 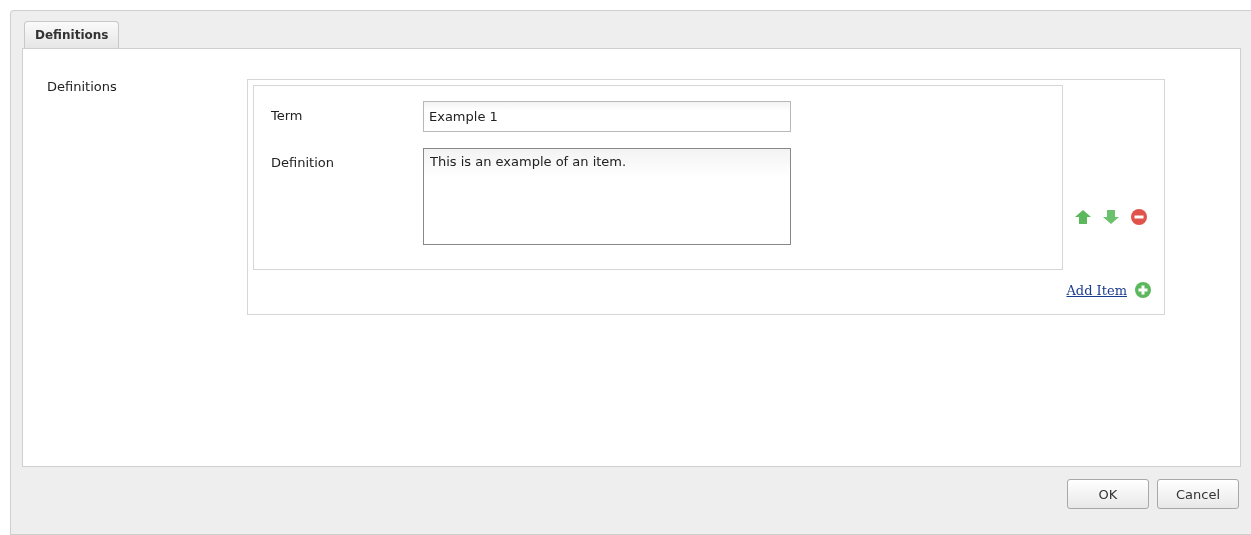 What do you see at coordinates (1108, 494) in the screenshot?
I see `dialog-button: OK` at bounding box center [1108, 494].